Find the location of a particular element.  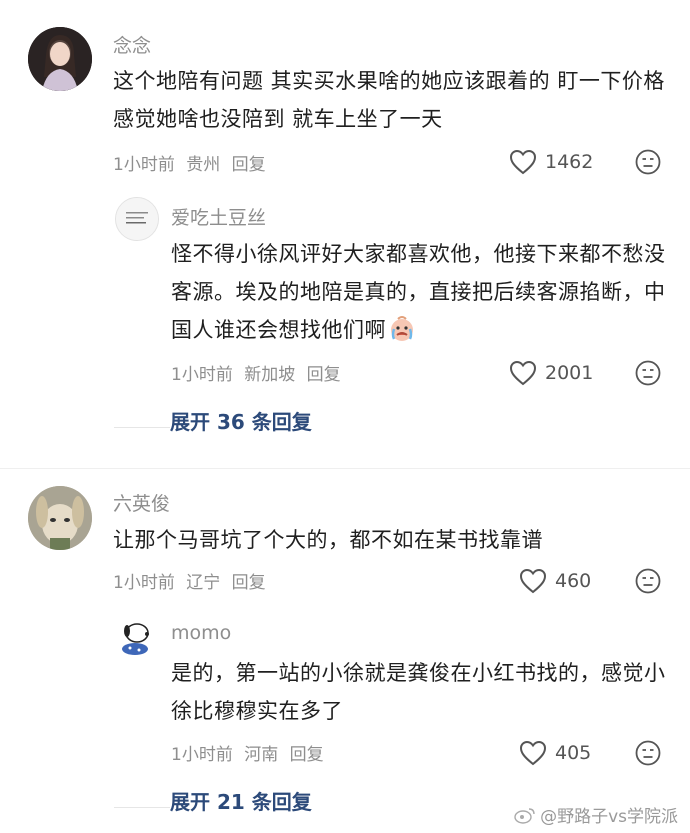

crying-baby-emoji-icon is located at coordinates (402, 335).